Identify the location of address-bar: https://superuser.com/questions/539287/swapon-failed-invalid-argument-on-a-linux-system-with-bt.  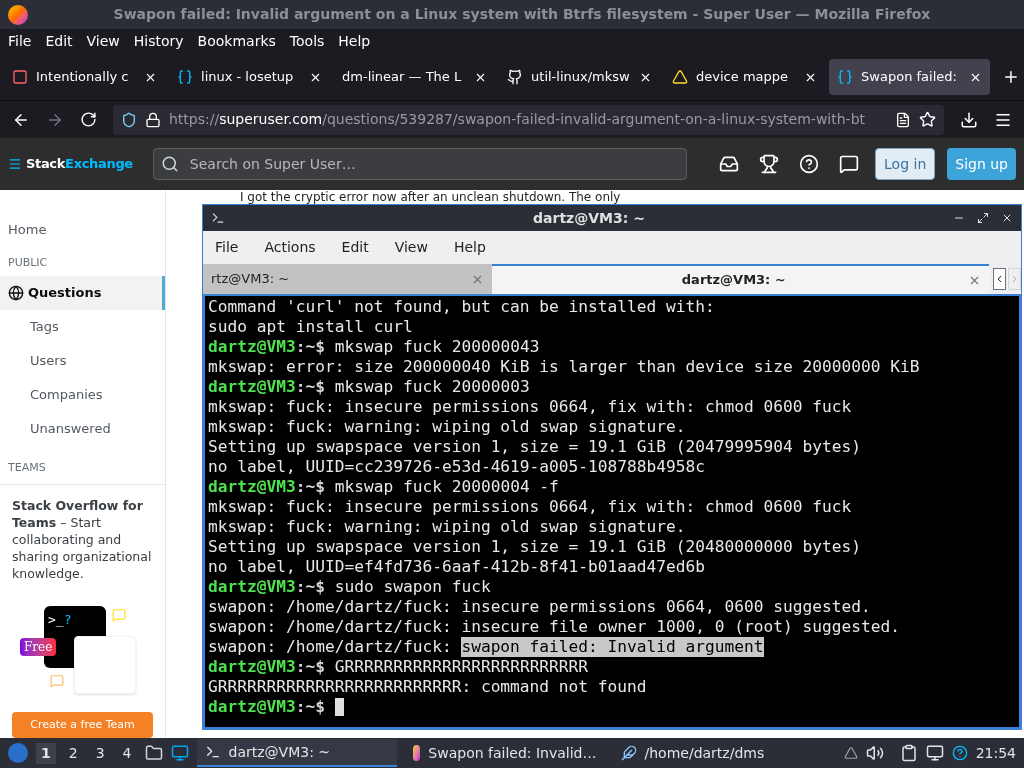
(528, 119).